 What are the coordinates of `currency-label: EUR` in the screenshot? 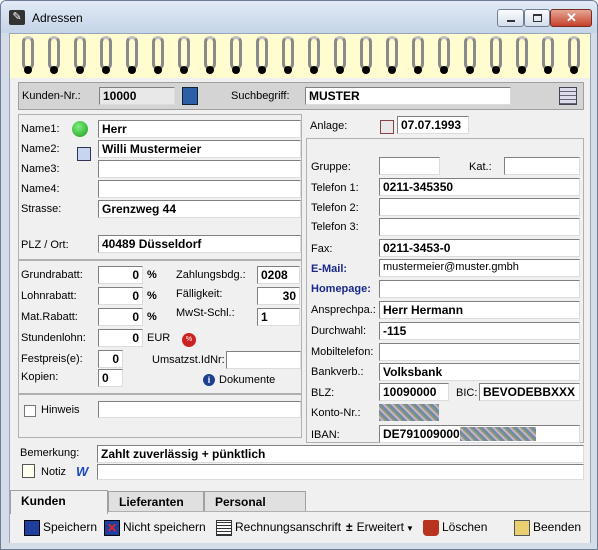 It's located at (159, 338).